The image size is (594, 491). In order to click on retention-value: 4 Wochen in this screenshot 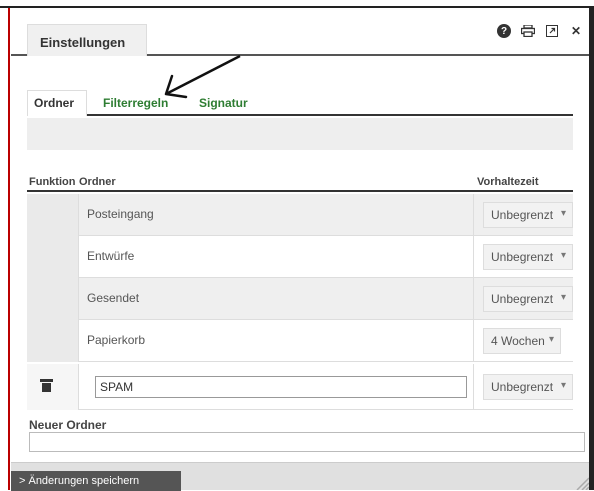, I will do `click(518, 341)`.